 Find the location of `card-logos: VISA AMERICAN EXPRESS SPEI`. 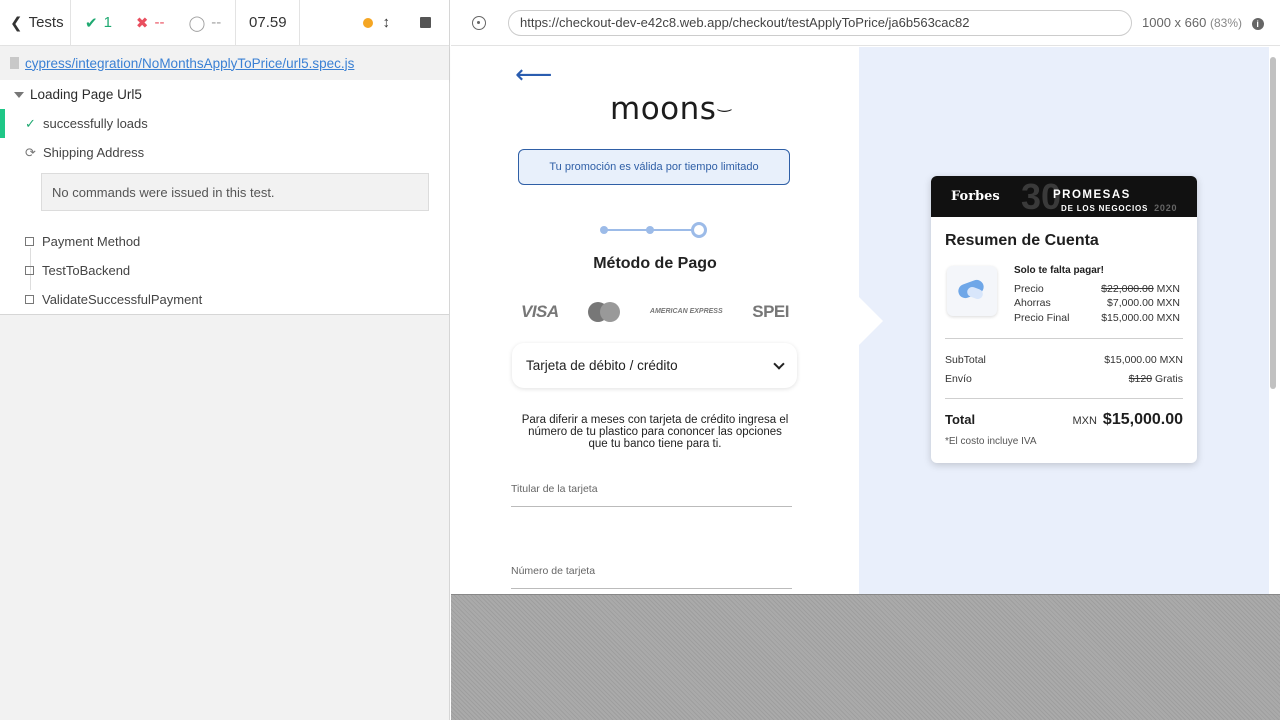

card-logos: VISA AMERICAN EXPRESS SPEI is located at coordinates (655, 312).